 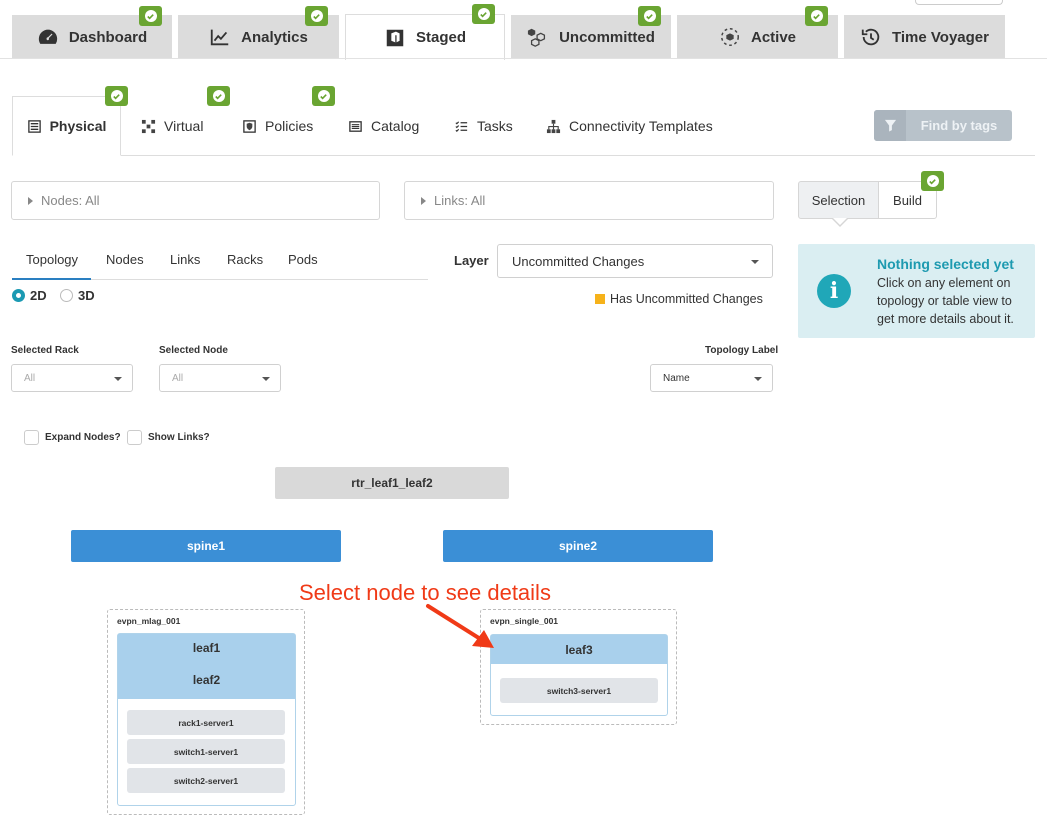 What do you see at coordinates (45, 350) in the screenshot?
I see `selected-rack-label: Selected Rack` at bounding box center [45, 350].